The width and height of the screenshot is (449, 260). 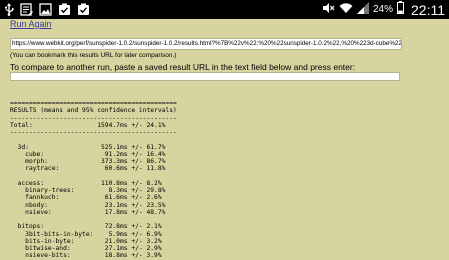 What do you see at coordinates (26, 9) in the screenshot?
I see `notes-icon` at bounding box center [26, 9].